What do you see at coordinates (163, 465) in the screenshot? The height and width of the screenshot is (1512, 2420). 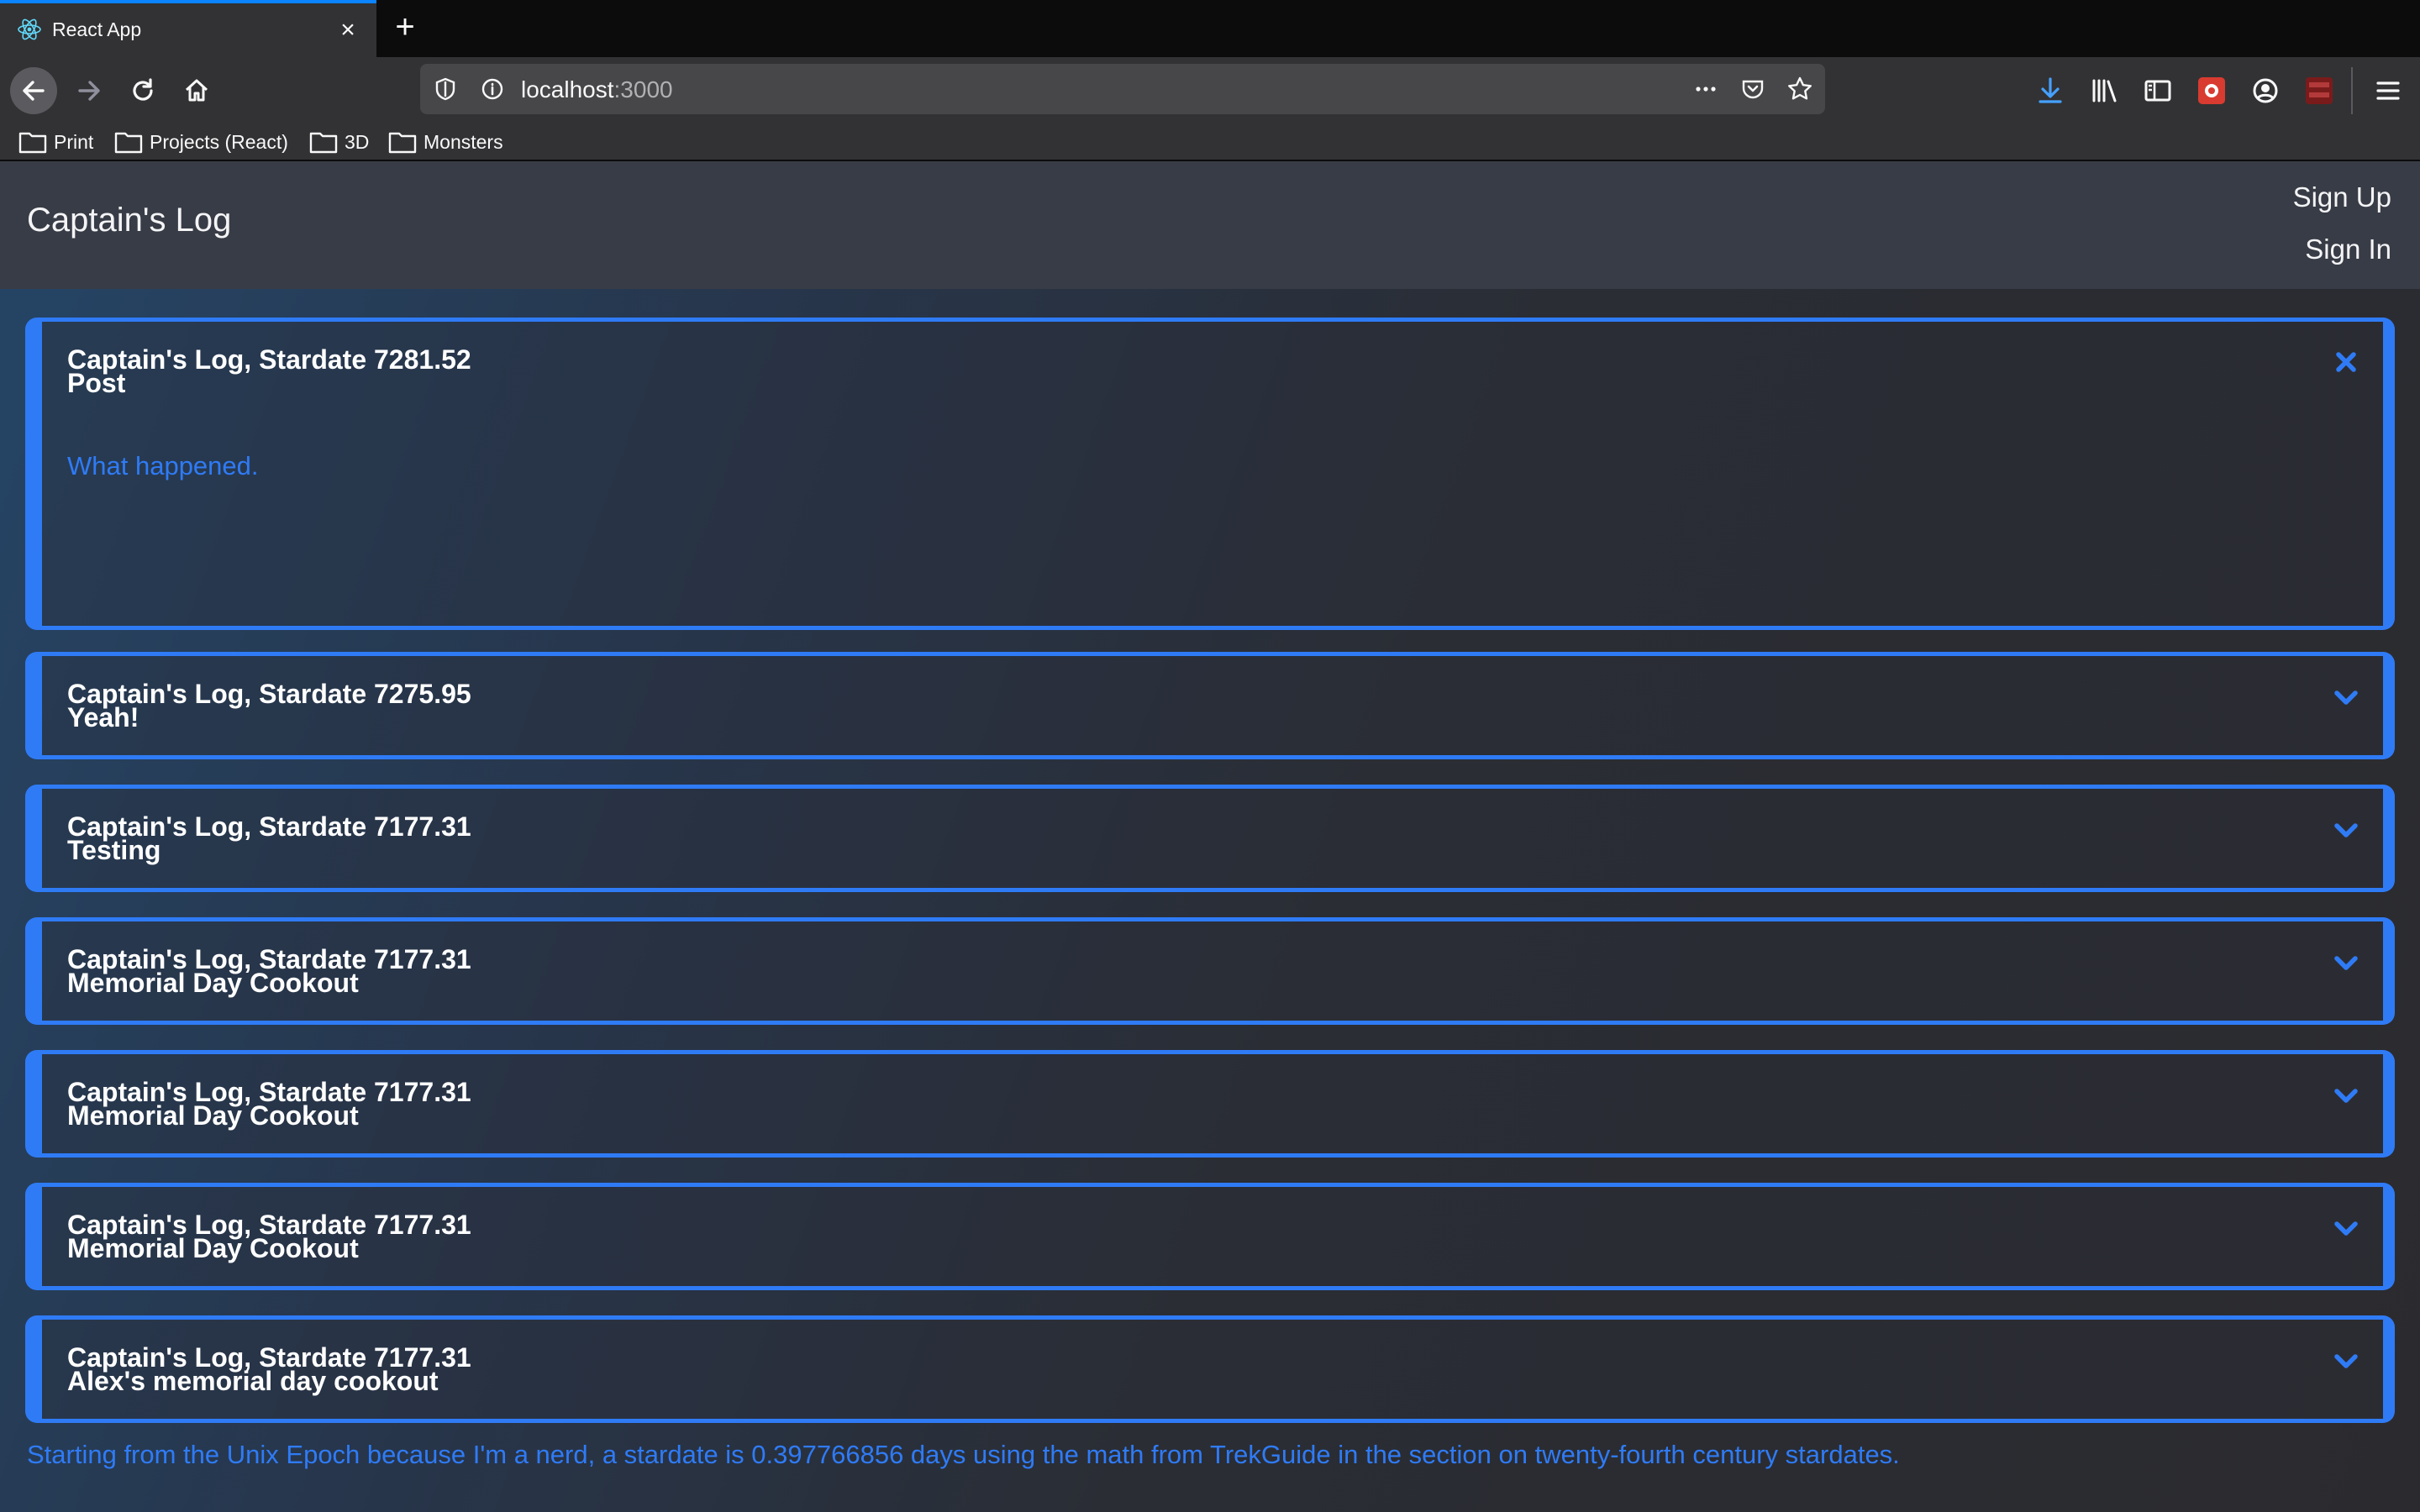 I see `entry-body: What happened.` at bounding box center [163, 465].